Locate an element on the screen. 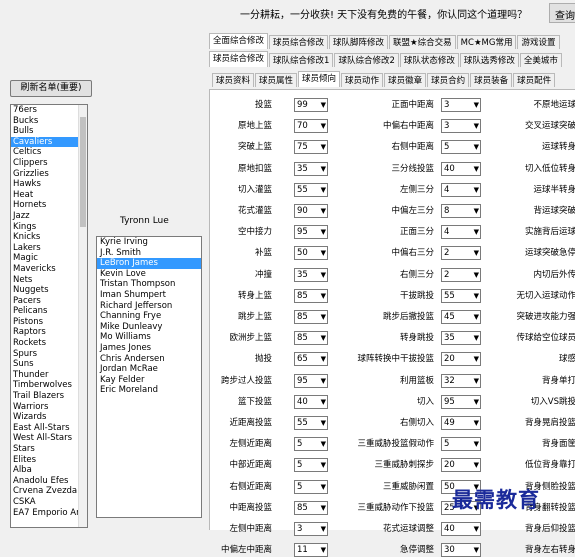  team-list-item: Stars is located at coordinates (49, 449).